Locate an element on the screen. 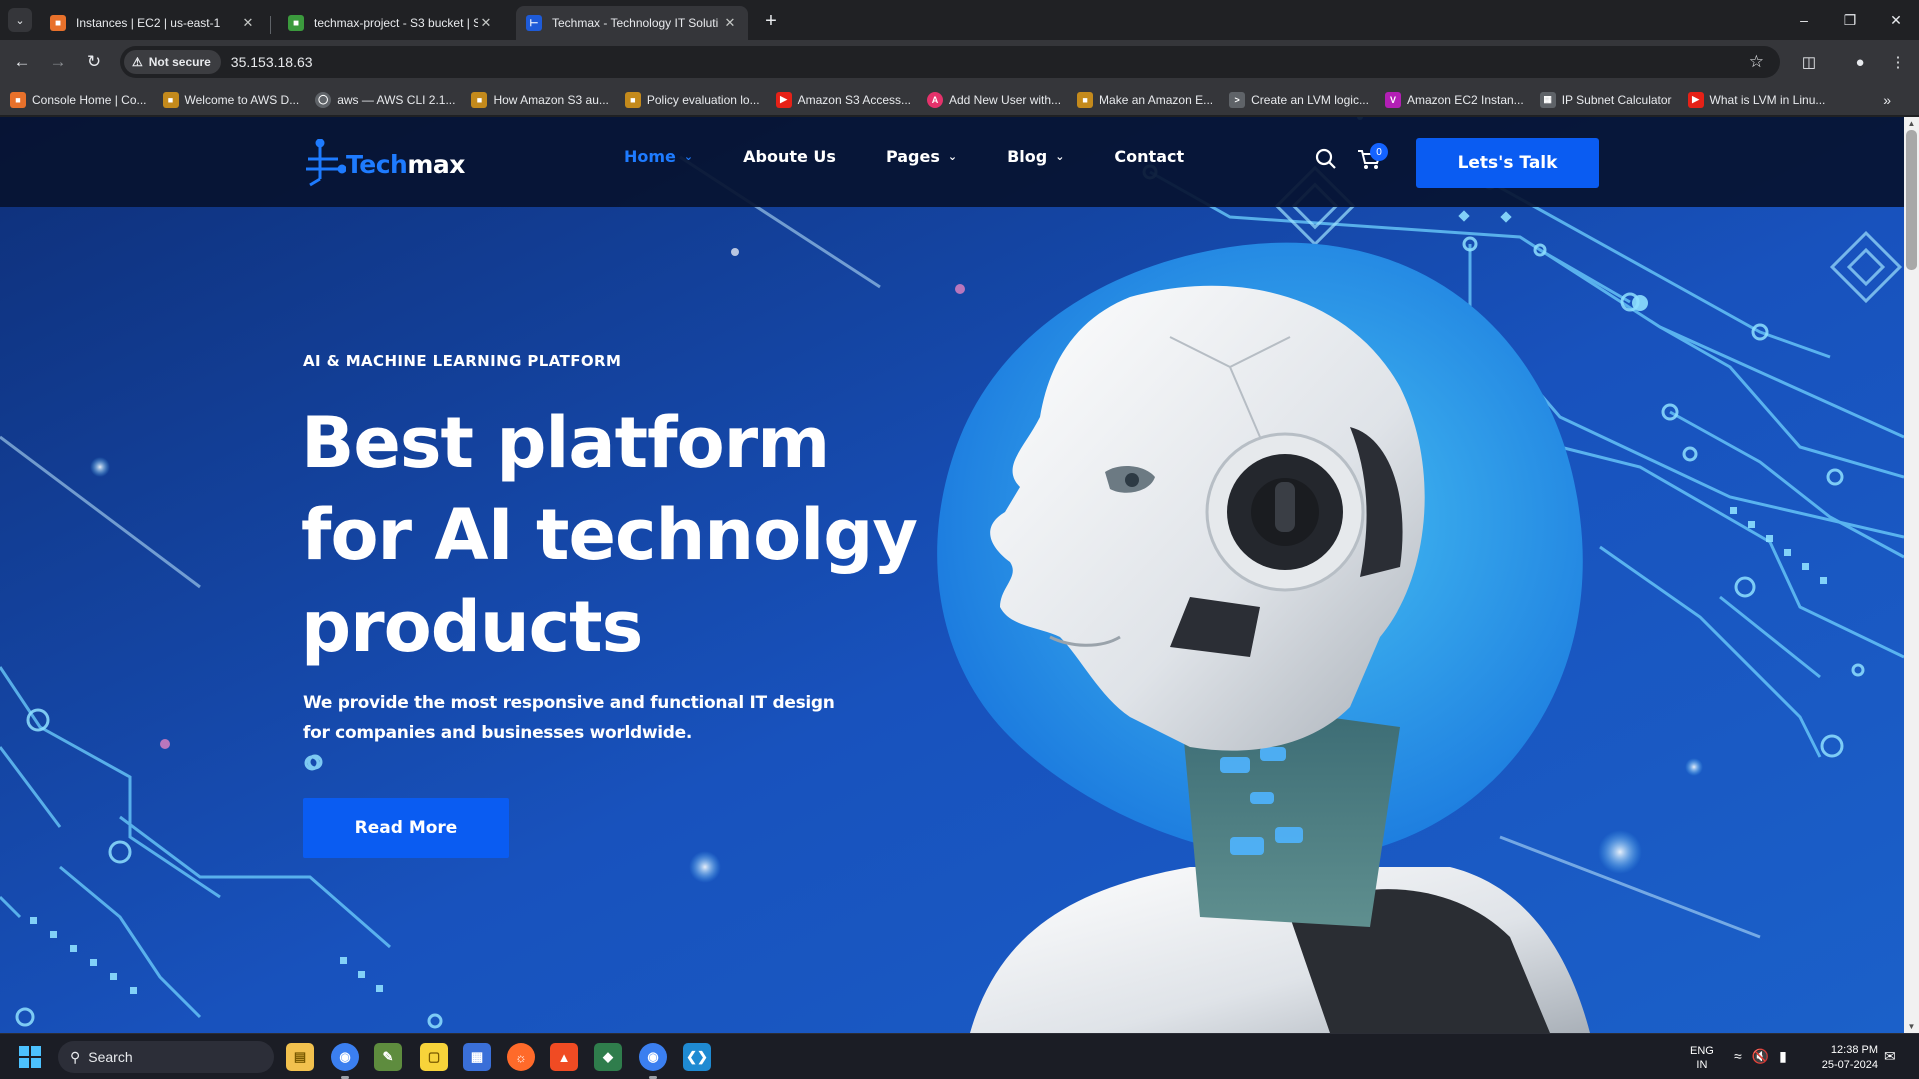  nav-pages: Pages ⌄ is located at coordinates (921, 156).